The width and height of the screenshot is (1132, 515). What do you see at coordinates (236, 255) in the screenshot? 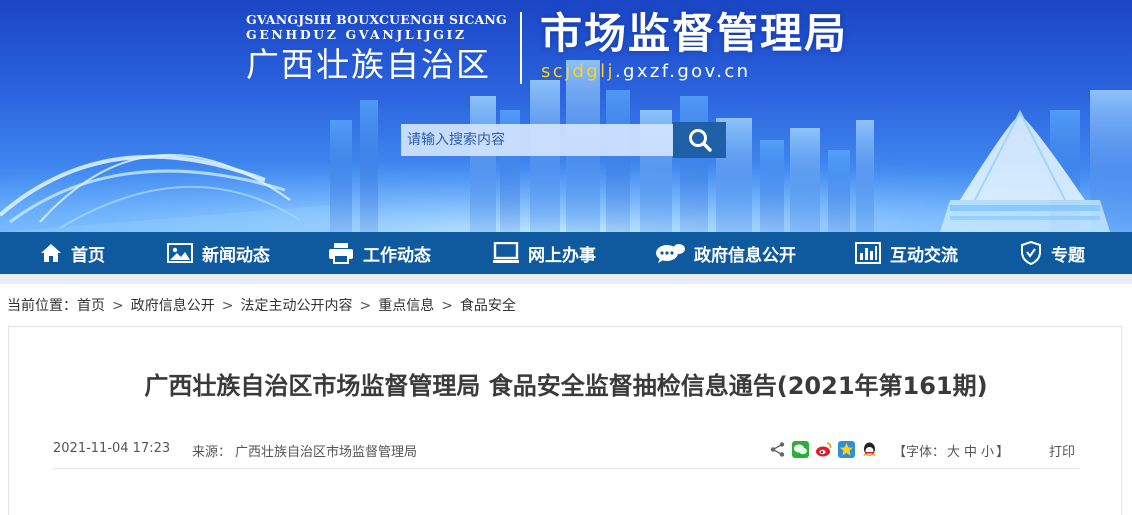
I see `nav-item-label: 新闻动态` at bounding box center [236, 255].